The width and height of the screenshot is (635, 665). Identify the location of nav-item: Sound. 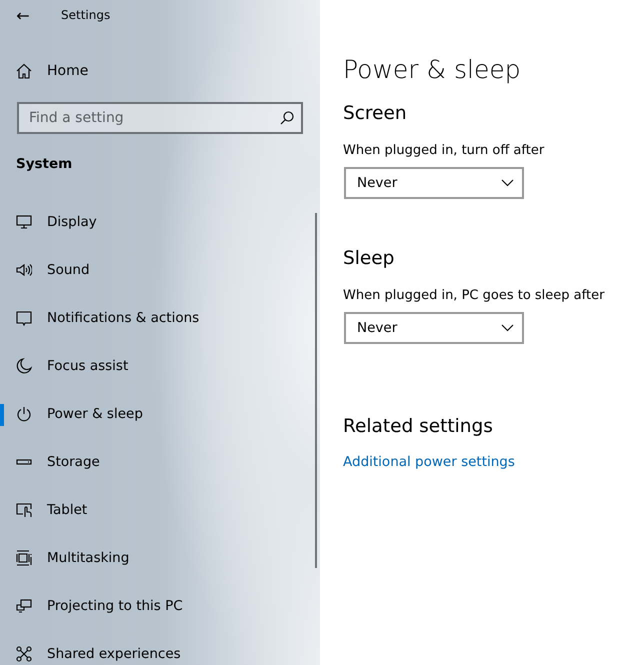
(68, 270).